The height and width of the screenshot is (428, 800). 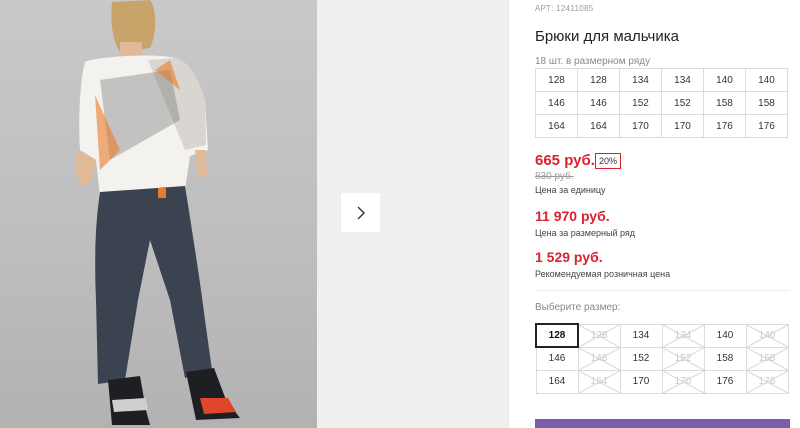 I want to click on size-option: 146, so click(x=557, y=358).